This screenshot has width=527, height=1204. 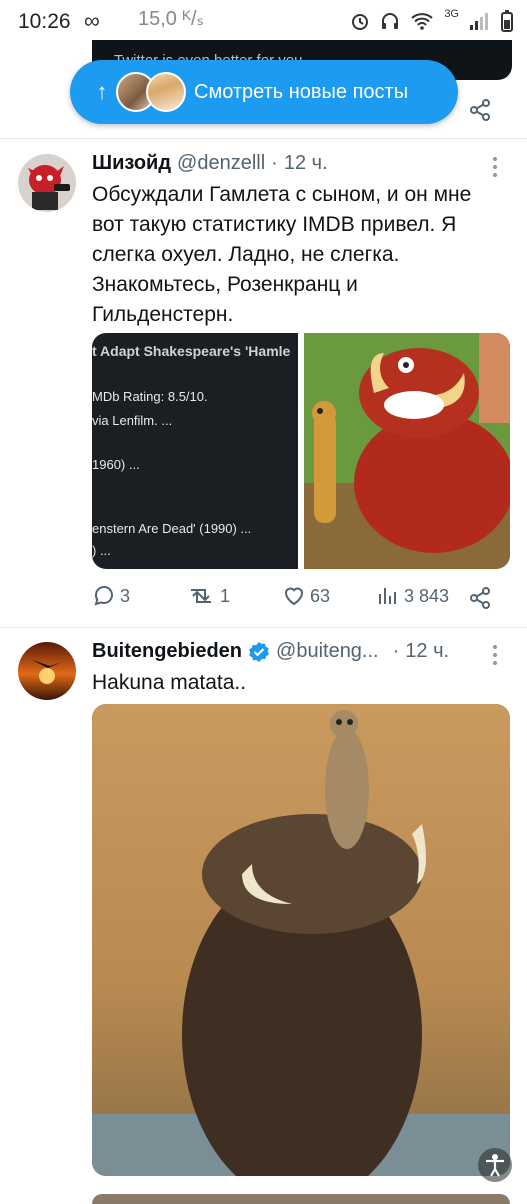 I want to click on repost-icon, so click(x=201, y=596).